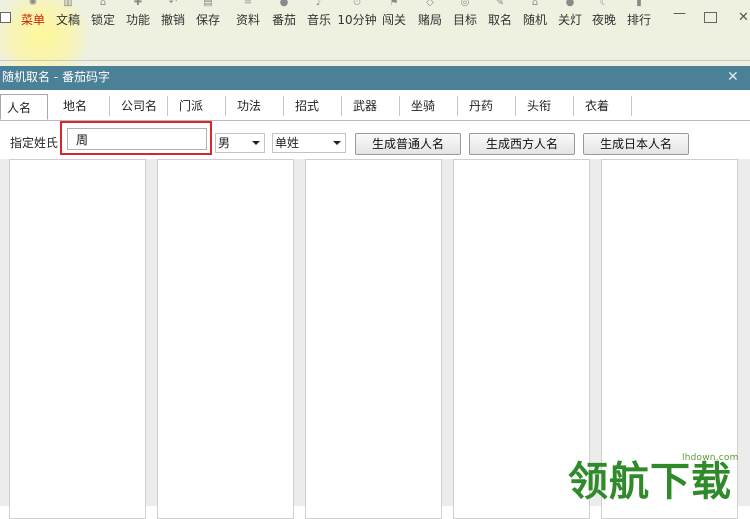  I want to click on tab-mount: 坐骑, so click(431, 106).